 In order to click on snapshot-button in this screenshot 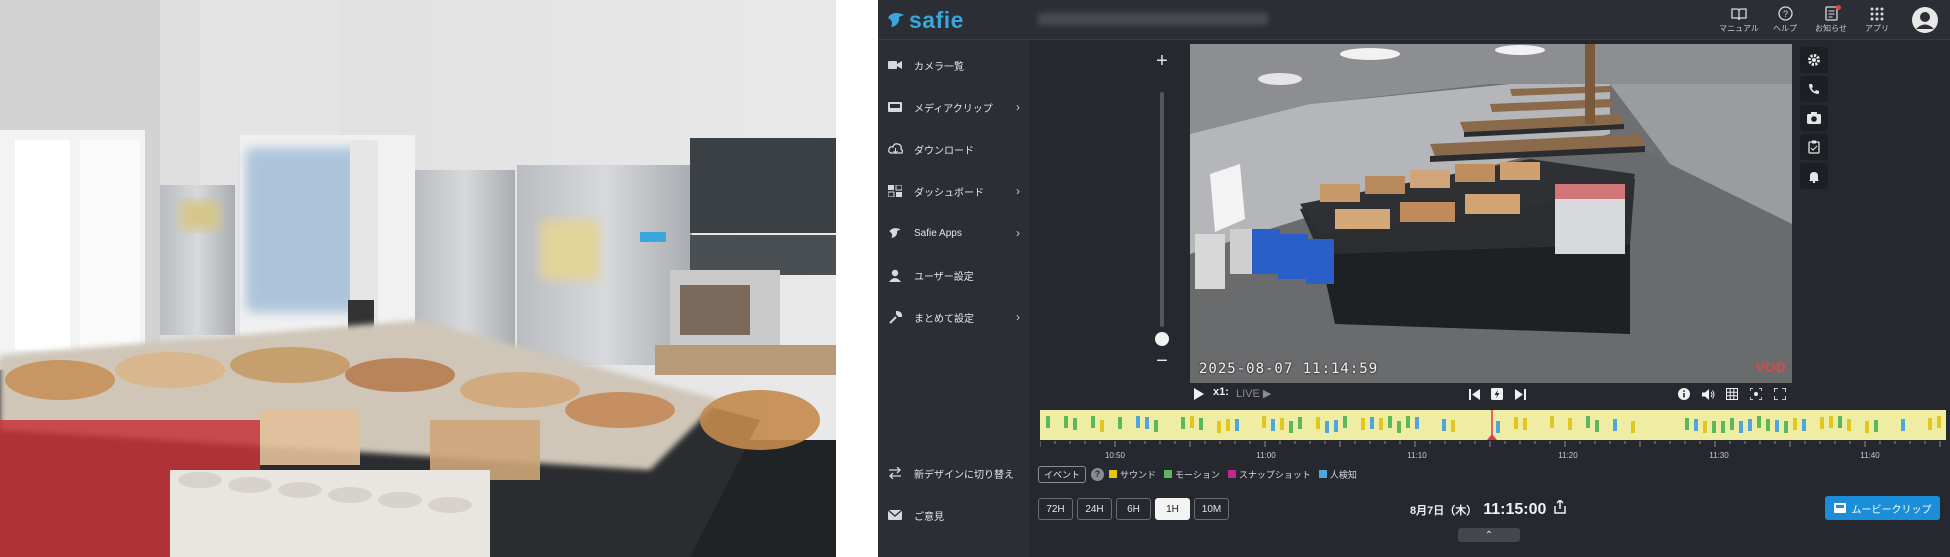, I will do `click(1814, 118)`.